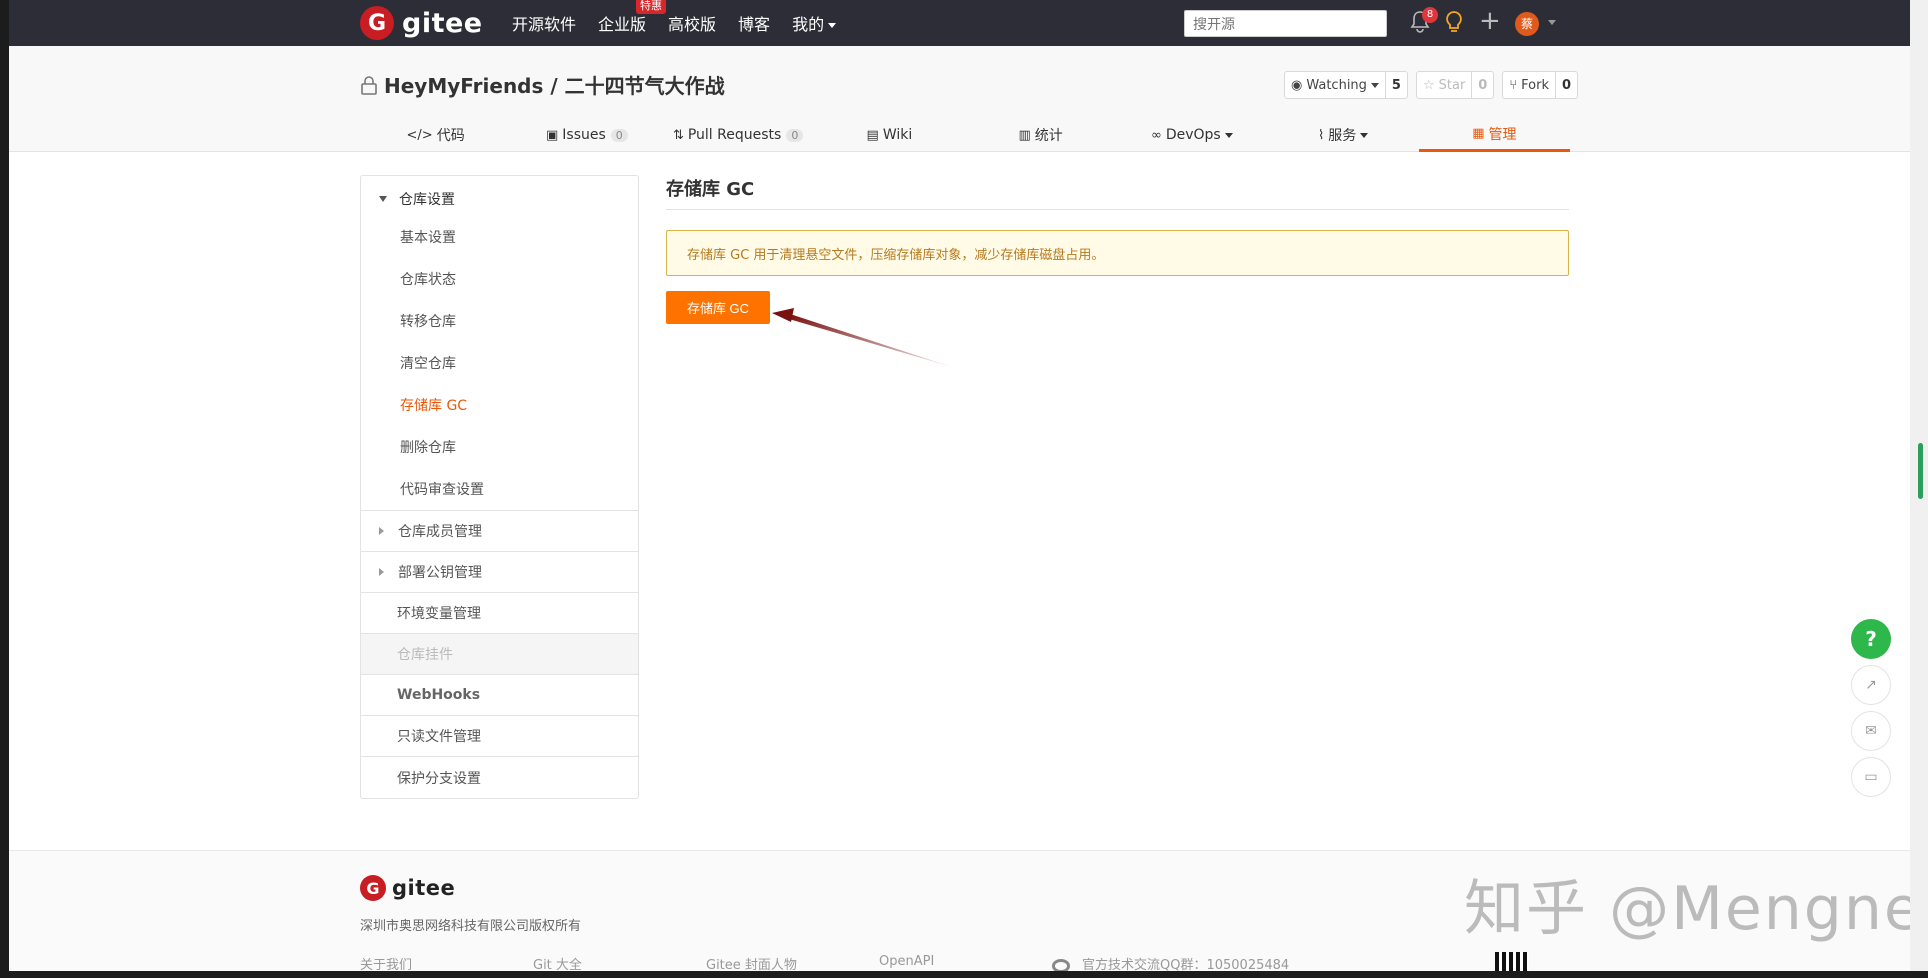 The image size is (1928, 978). What do you see at coordinates (1687, 909) in the screenshot?
I see `watermark: 知乎 @Mengner` at bounding box center [1687, 909].